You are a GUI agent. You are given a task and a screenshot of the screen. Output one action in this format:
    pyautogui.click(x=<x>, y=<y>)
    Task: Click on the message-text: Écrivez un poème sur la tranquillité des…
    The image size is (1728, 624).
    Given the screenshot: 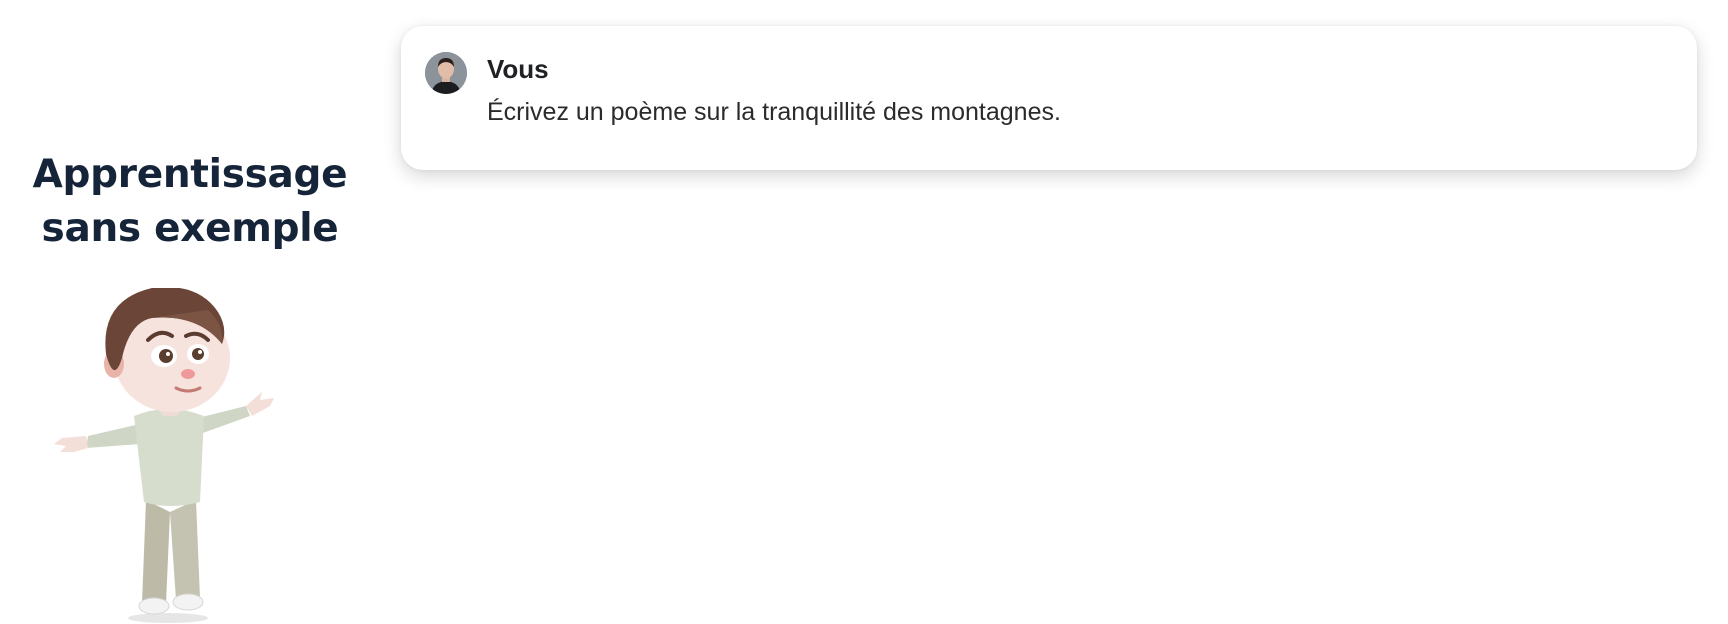 What is the action you would take?
    pyautogui.click(x=774, y=112)
    